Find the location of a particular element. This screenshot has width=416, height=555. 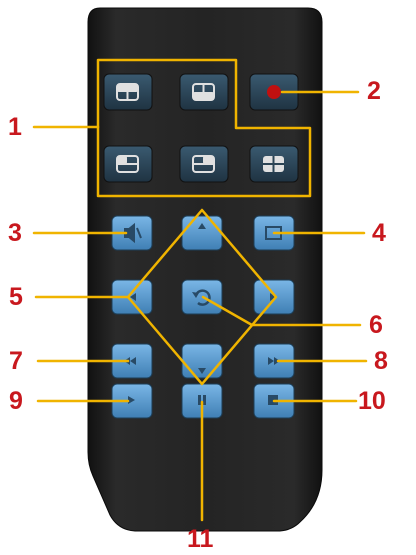

record-dot-icon is located at coordinates (274, 92).